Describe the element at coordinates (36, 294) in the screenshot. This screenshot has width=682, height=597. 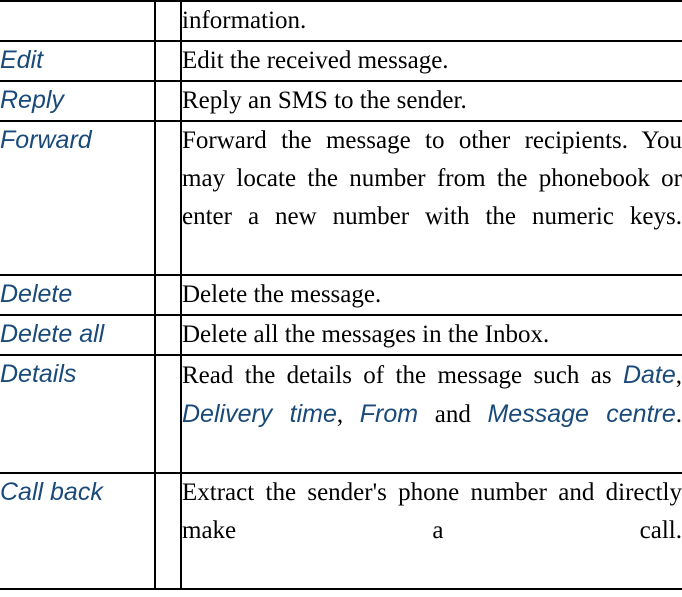
I see `option-label: Delete` at that location.